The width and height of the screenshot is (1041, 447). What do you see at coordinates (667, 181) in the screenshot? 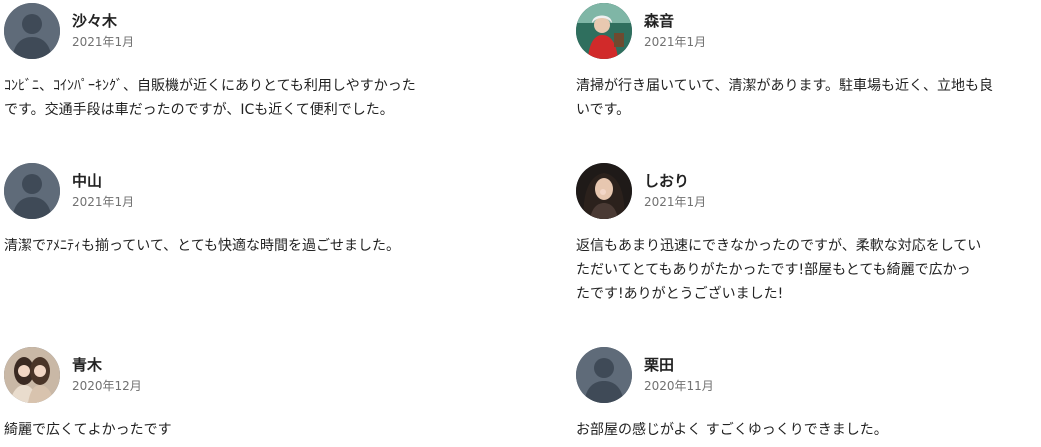
I see `reviewer-name: しおり` at bounding box center [667, 181].